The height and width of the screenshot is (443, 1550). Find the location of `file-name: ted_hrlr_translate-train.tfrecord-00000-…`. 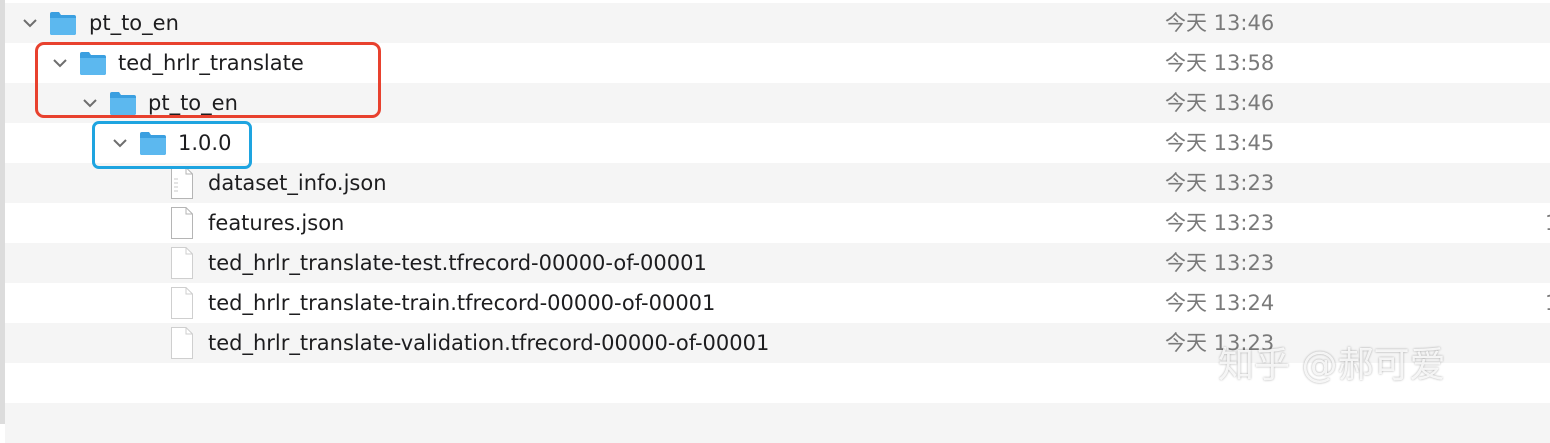

file-name: ted_hrlr_translate-train.tfrecord-00000-… is located at coordinates (462, 303).